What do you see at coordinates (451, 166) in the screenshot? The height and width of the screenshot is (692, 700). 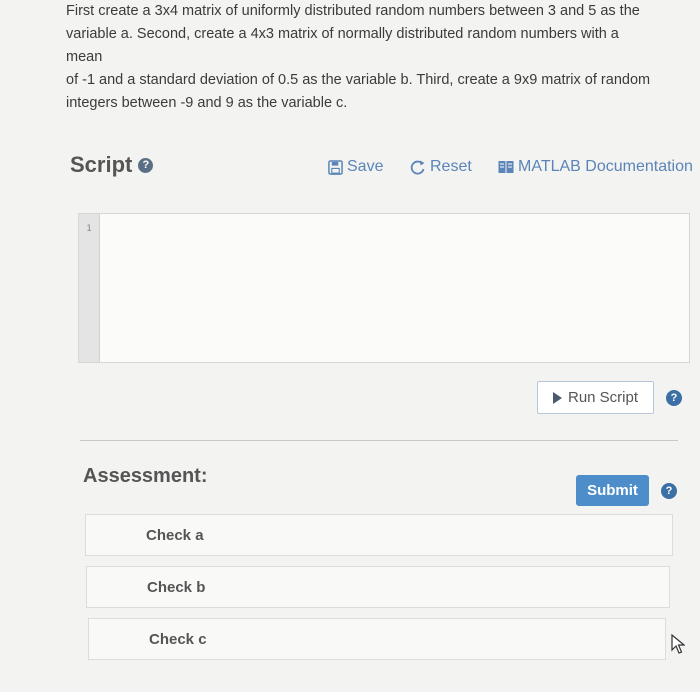 I see `reset-label: Reset` at bounding box center [451, 166].